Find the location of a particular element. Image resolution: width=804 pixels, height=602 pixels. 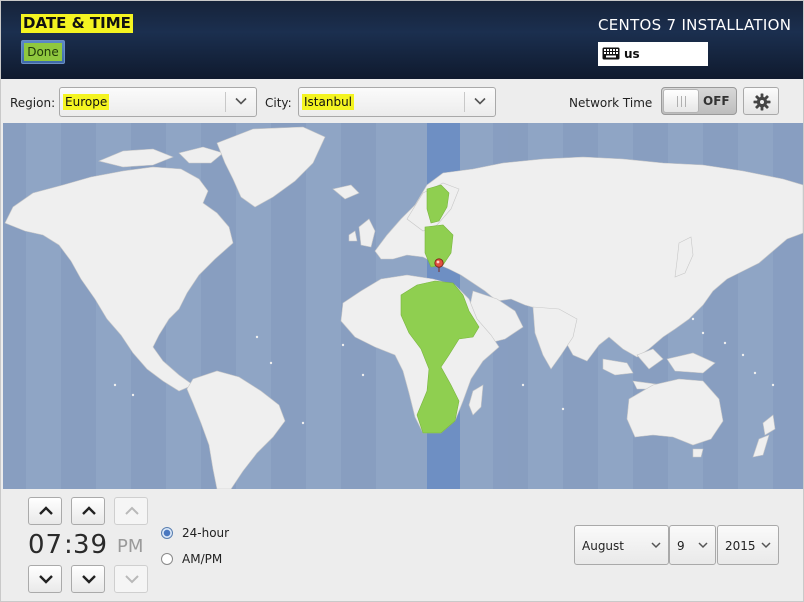

network-time-settings-button is located at coordinates (761, 101).